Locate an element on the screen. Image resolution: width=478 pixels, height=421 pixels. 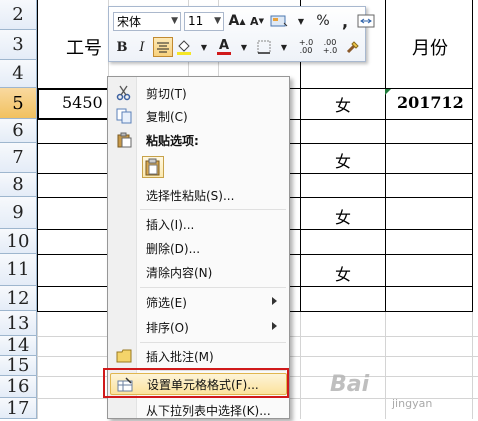
format-painter-button is located at coordinates (353, 47).